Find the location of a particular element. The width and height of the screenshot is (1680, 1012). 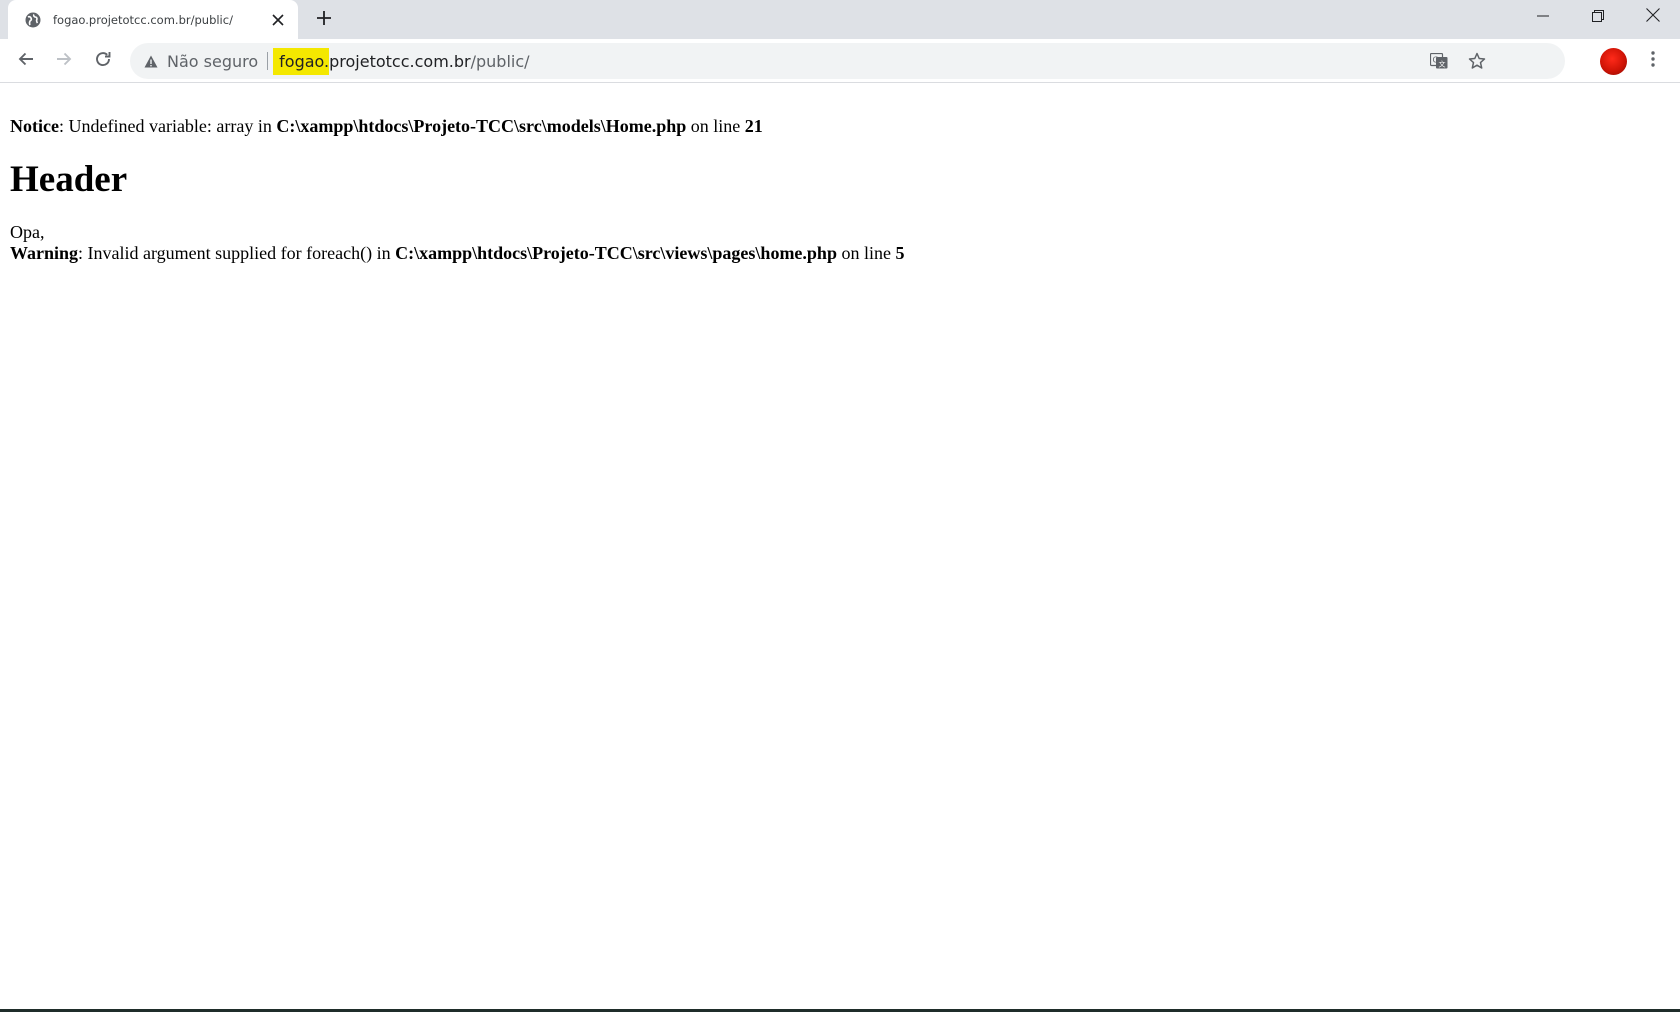

plus-icon is located at coordinates (324, 20).